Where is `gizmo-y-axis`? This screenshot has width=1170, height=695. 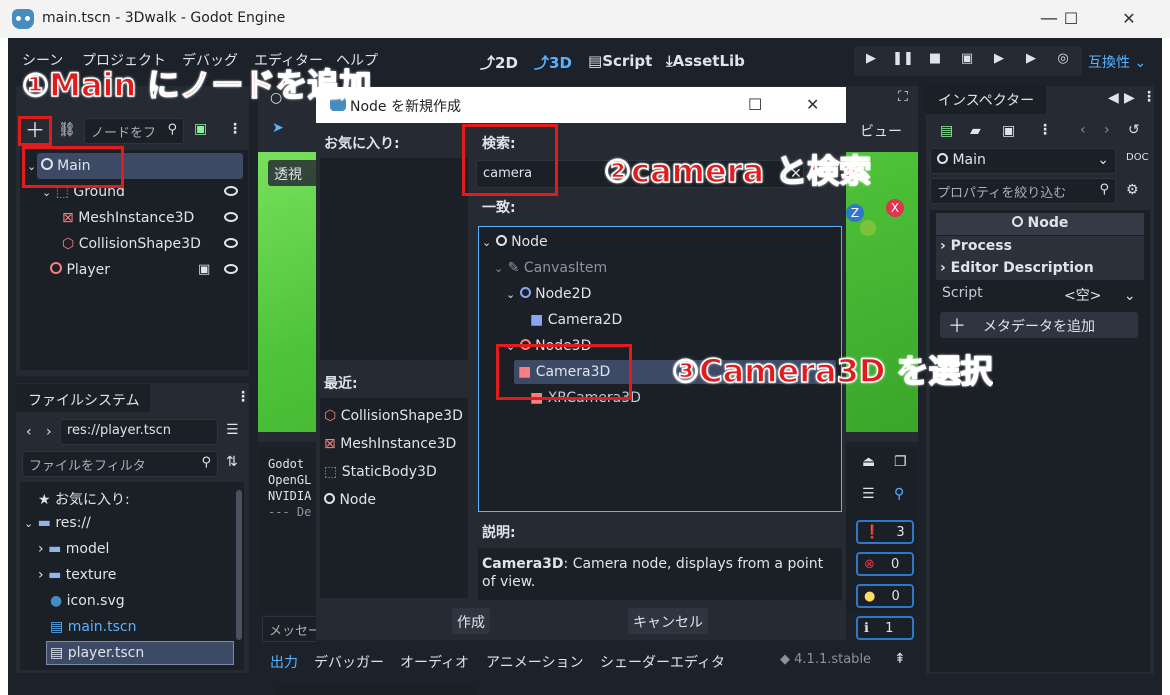
gizmo-y-axis is located at coordinates (868, 228).